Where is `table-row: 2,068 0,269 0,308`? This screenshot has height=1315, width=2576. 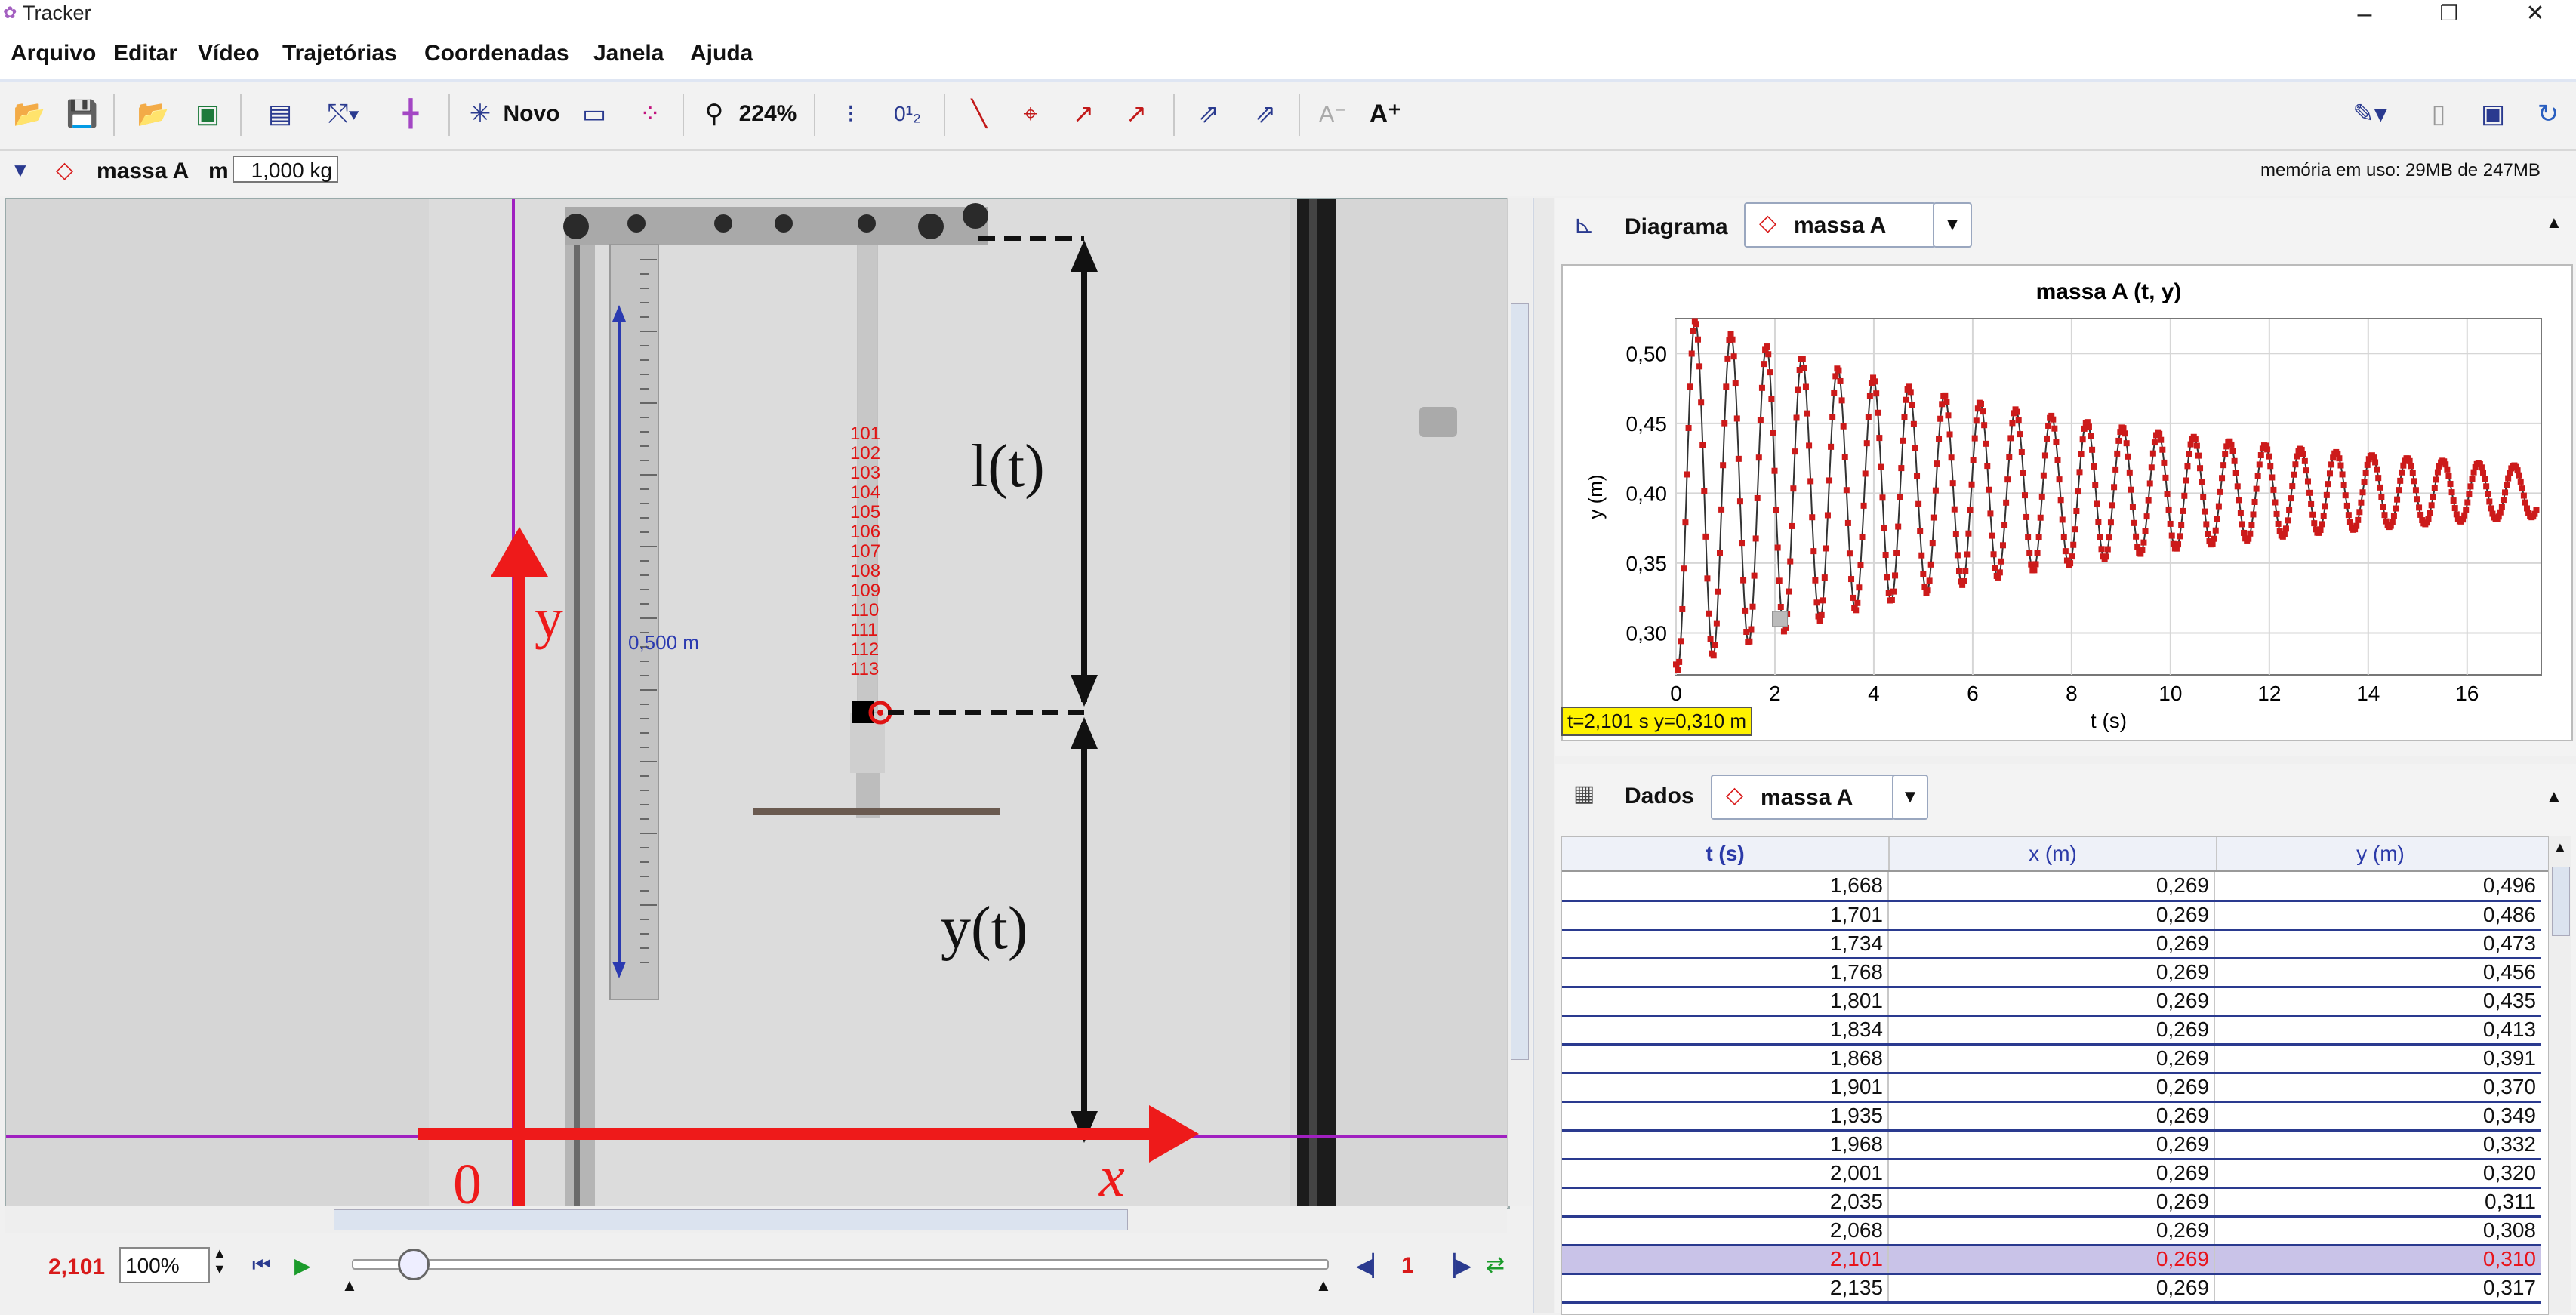
table-row: 2,068 0,269 0,308 is located at coordinates (2051, 1231).